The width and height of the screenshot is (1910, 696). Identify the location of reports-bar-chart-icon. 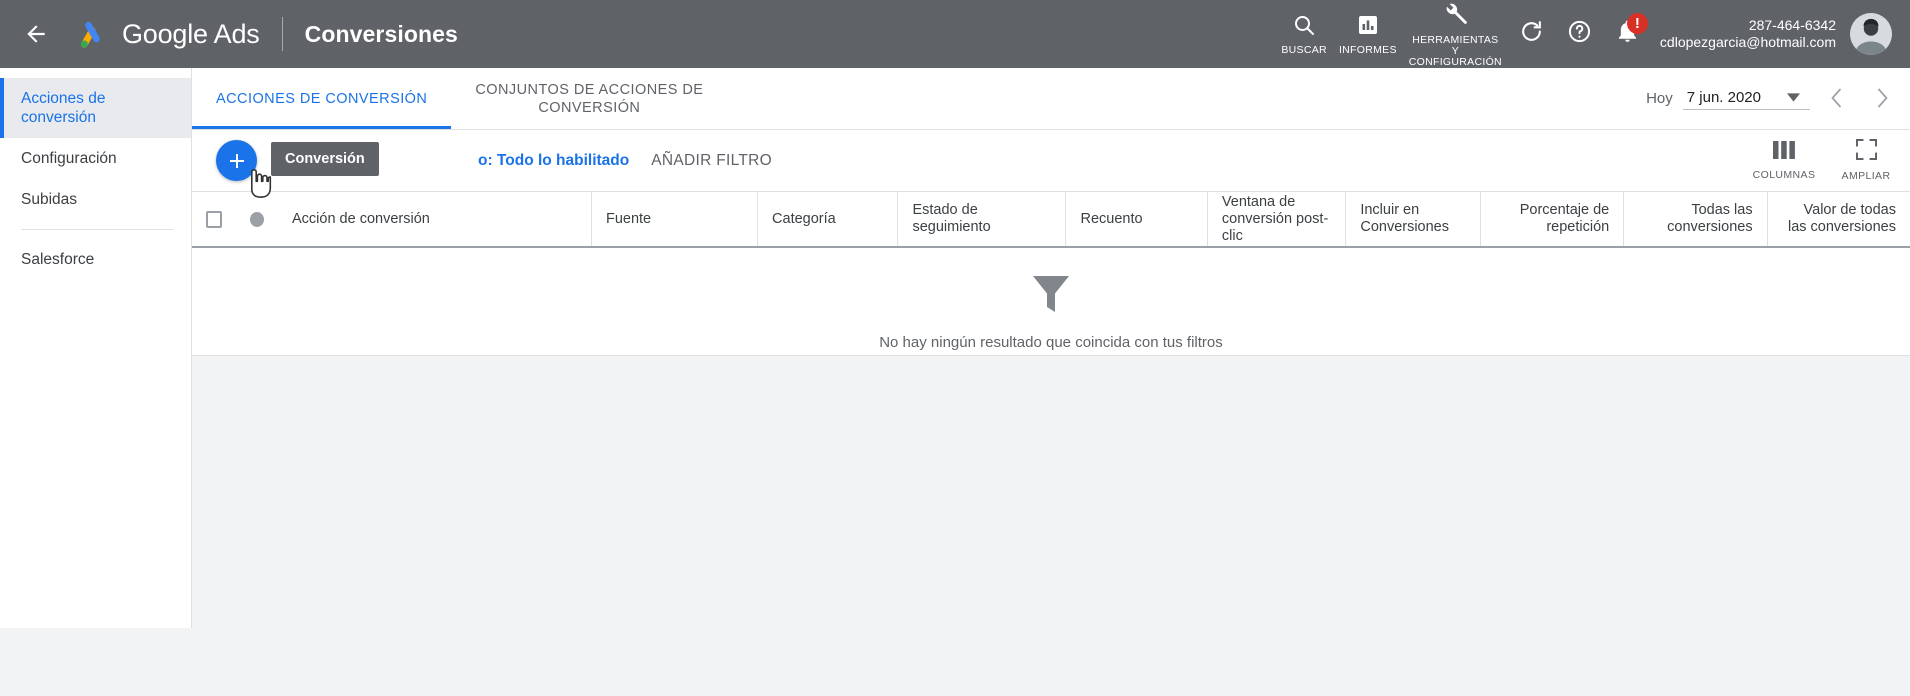
(1368, 27).